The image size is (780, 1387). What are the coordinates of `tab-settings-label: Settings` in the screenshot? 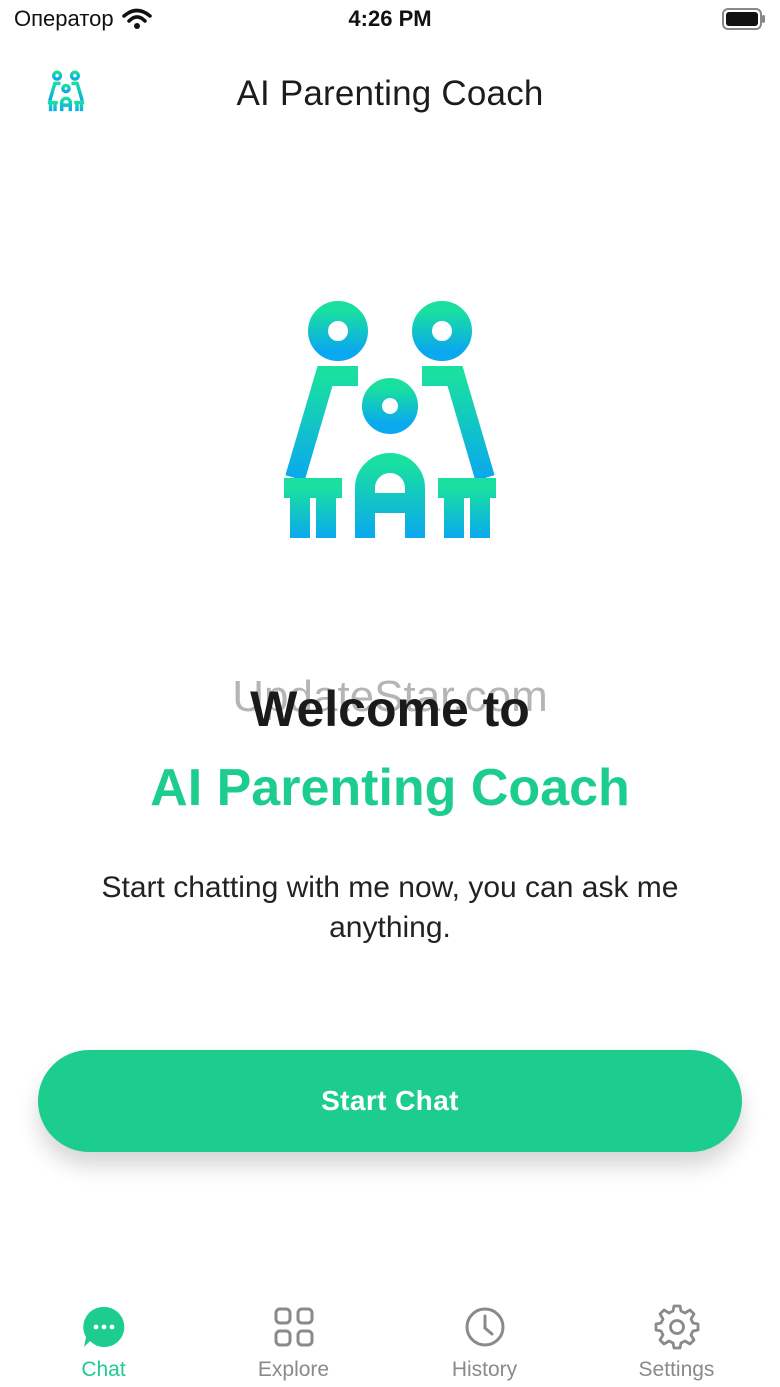 It's located at (676, 1369).